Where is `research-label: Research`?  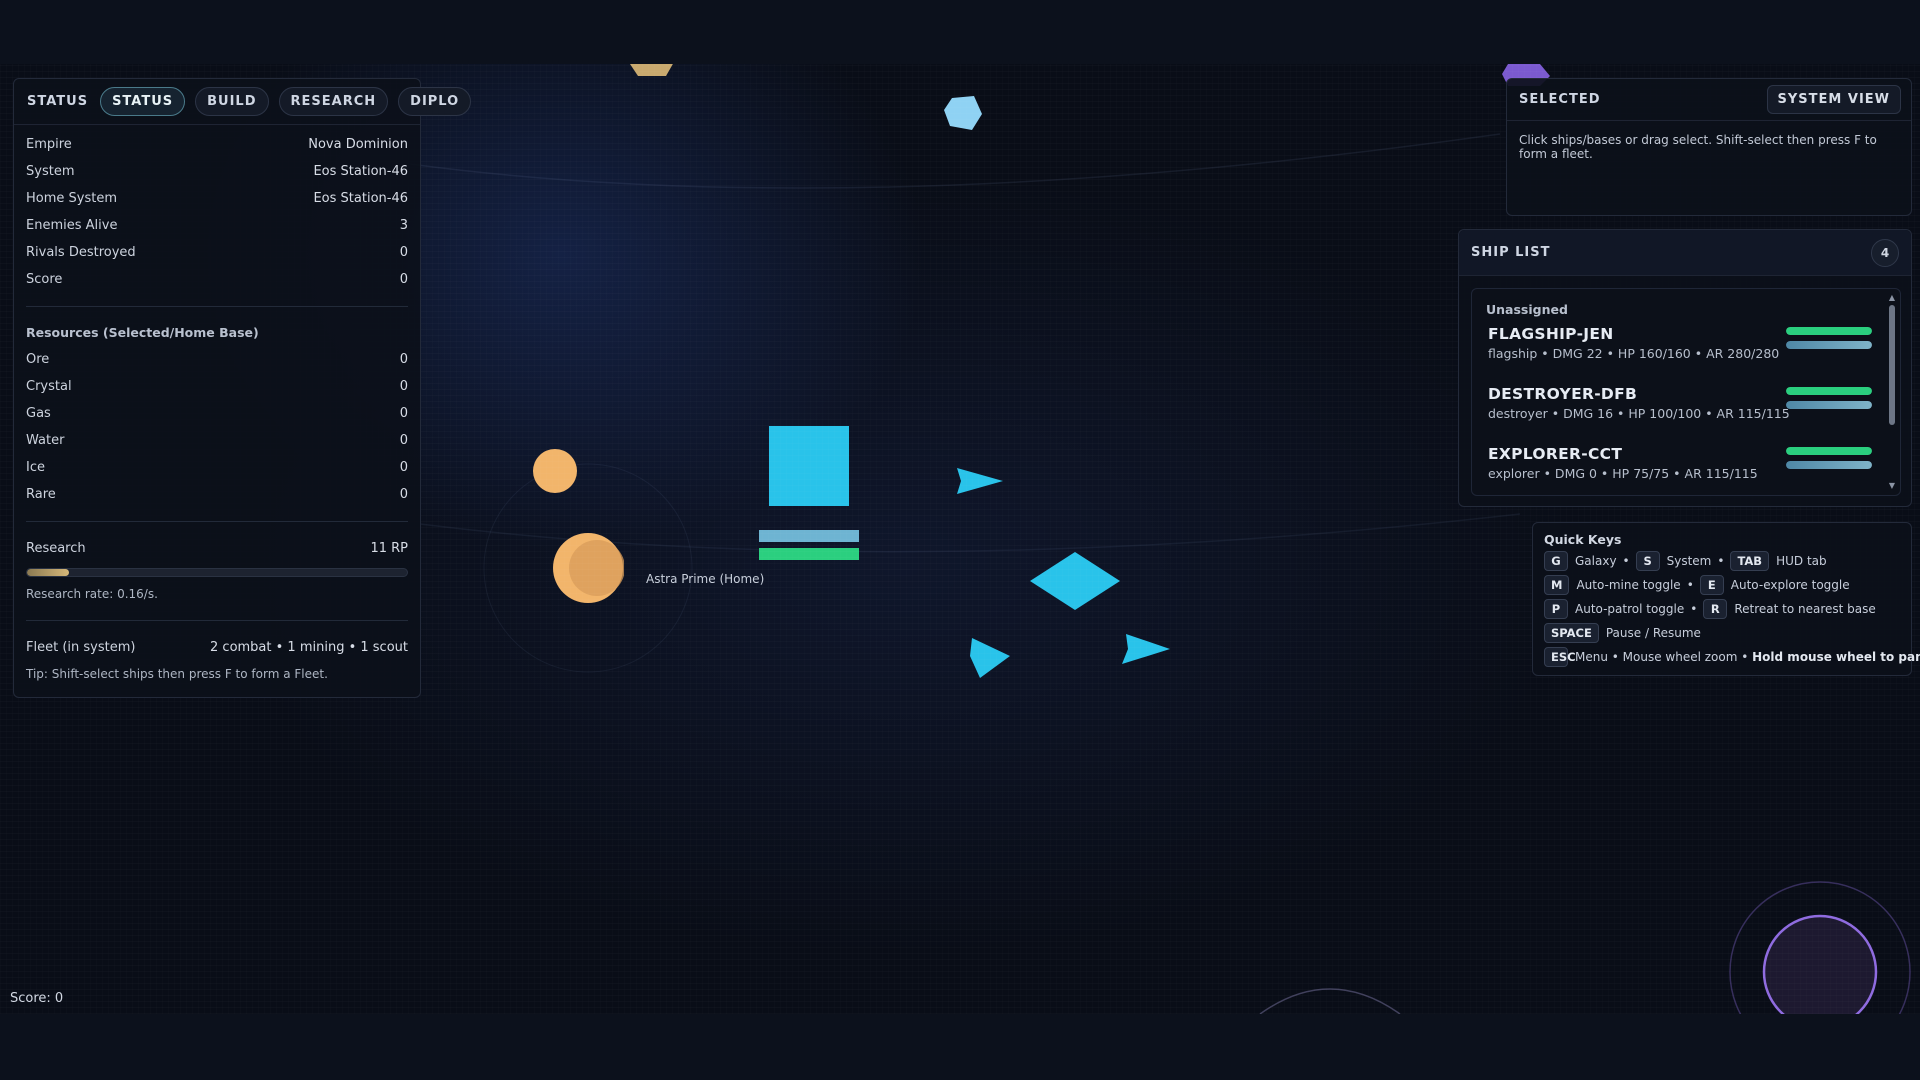
research-label: Research is located at coordinates (56, 548).